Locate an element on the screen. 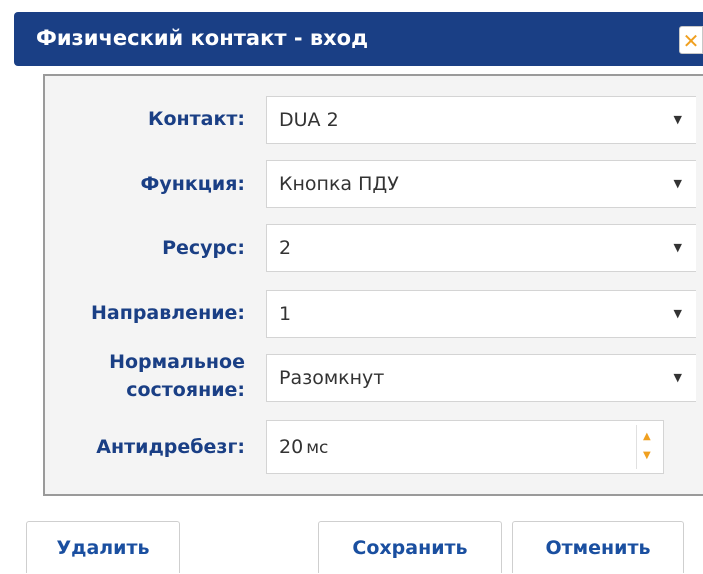 The width and height of the screenshot is (703, 574). debounce-unit: мс is located at coordinates (317, 448).